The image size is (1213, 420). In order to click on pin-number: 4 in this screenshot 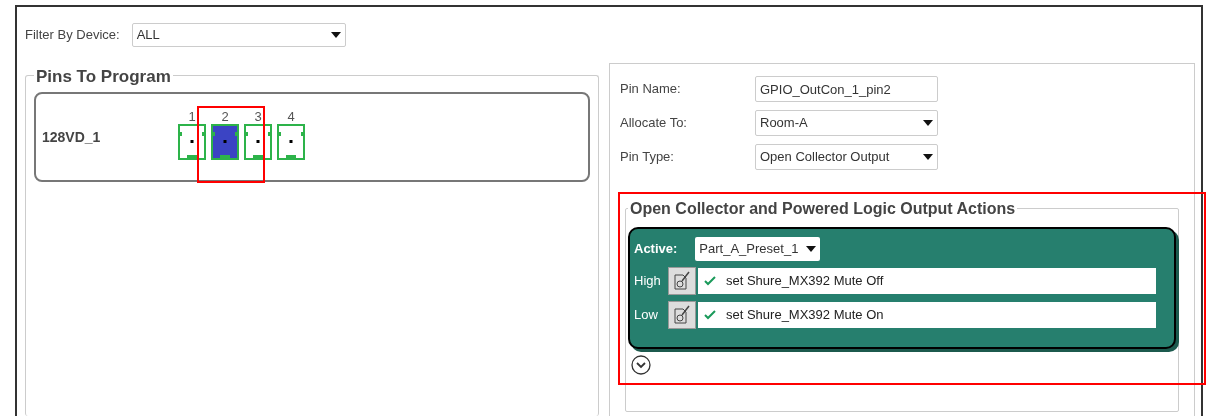, I will do `click(291, 117)`.